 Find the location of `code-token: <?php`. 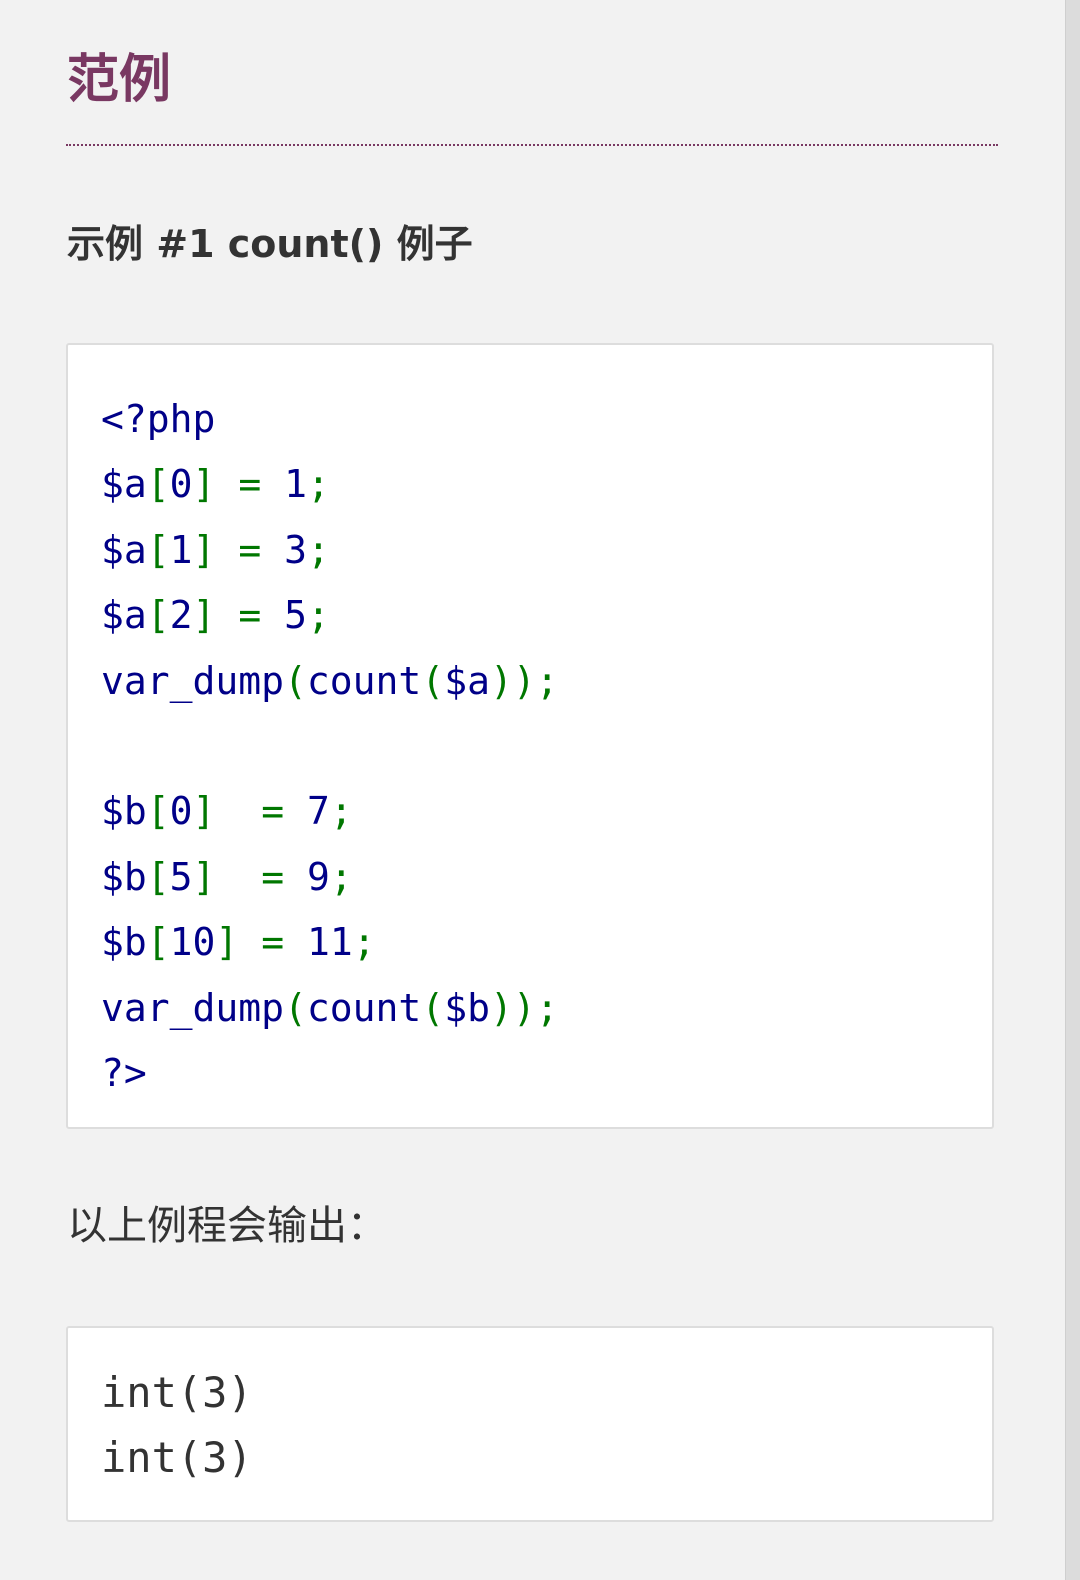

code-token: <?php is located at coordinates (158, 419).